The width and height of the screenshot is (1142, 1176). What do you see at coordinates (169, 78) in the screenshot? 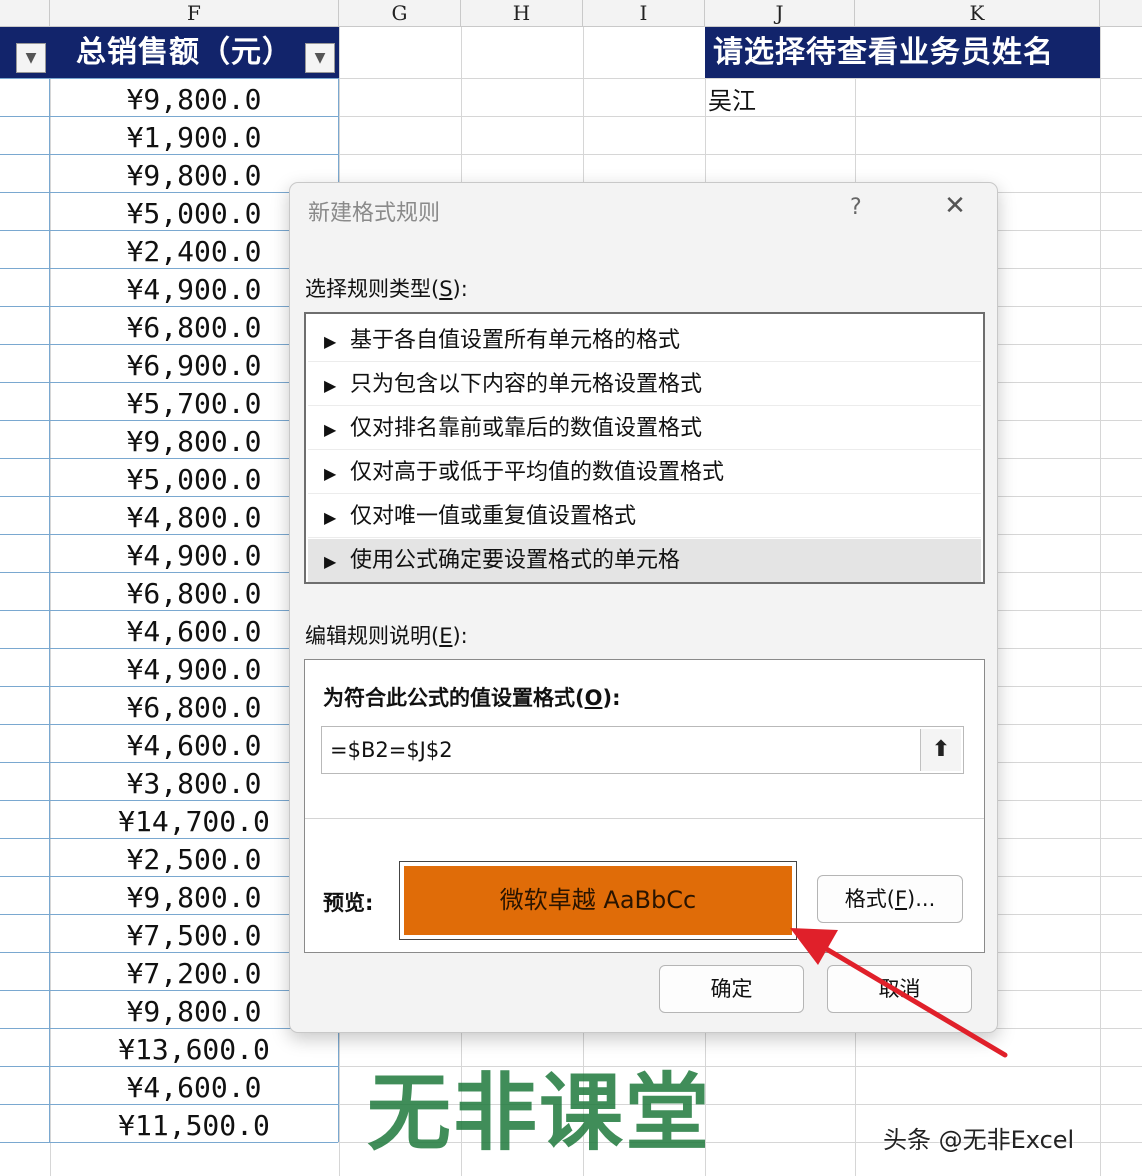
I see `table-row-border` at bounding box center [169, 78].